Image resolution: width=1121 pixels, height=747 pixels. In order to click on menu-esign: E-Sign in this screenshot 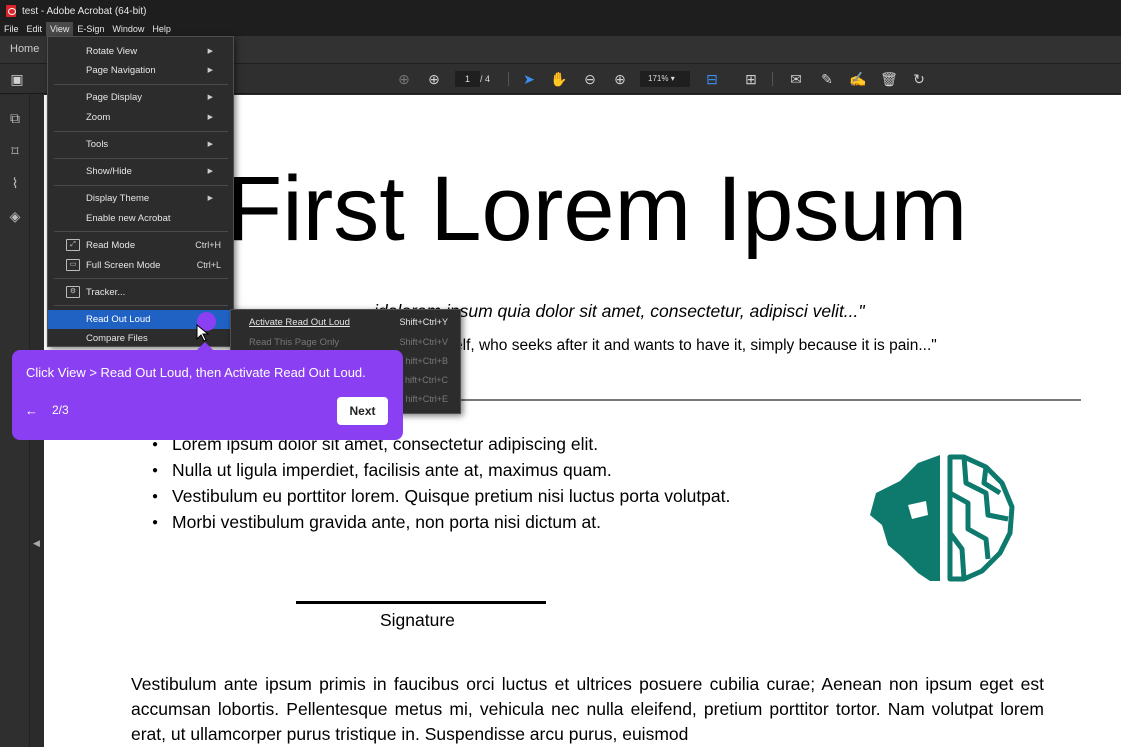, I will do `click(90, 29)`.